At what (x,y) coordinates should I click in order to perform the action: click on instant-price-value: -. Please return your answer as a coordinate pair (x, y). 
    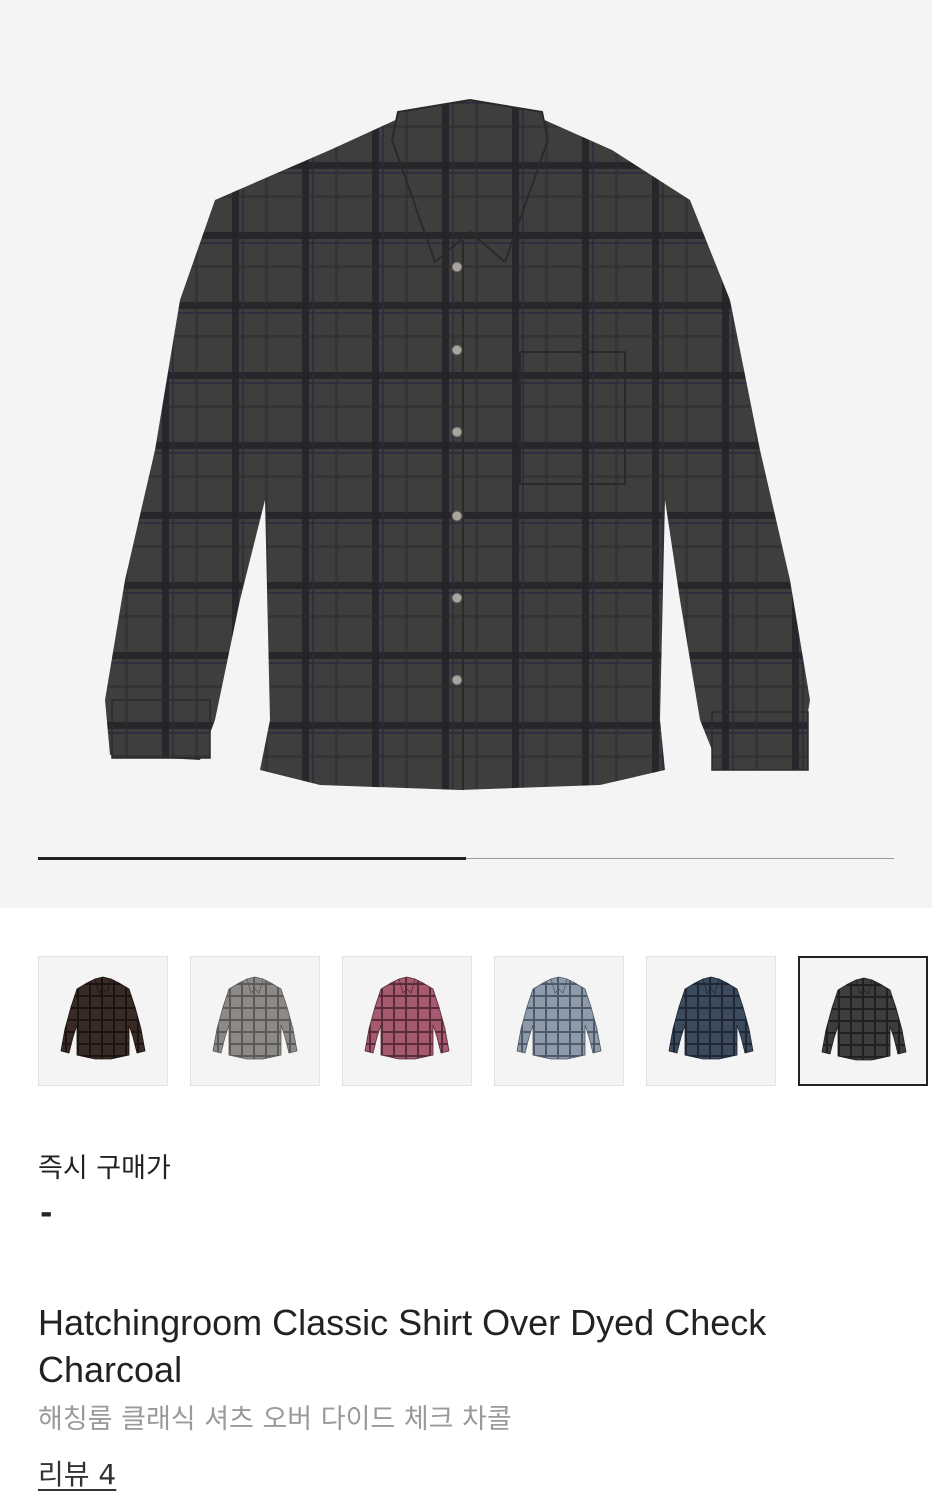
    Looking at the image, I should click on (46, 1213).